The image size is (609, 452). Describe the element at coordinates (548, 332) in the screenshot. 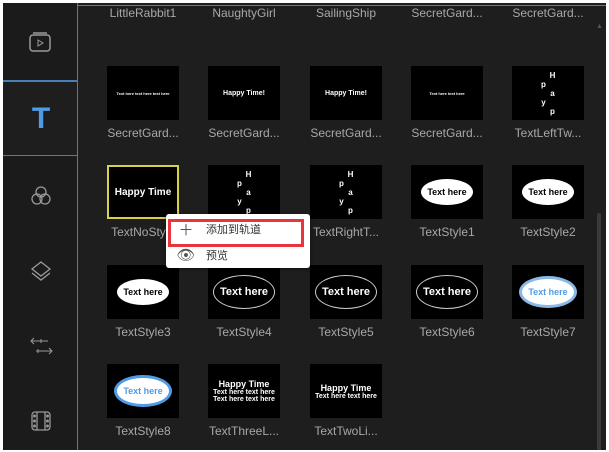

I see `template-label: TextStyle7` at that location.